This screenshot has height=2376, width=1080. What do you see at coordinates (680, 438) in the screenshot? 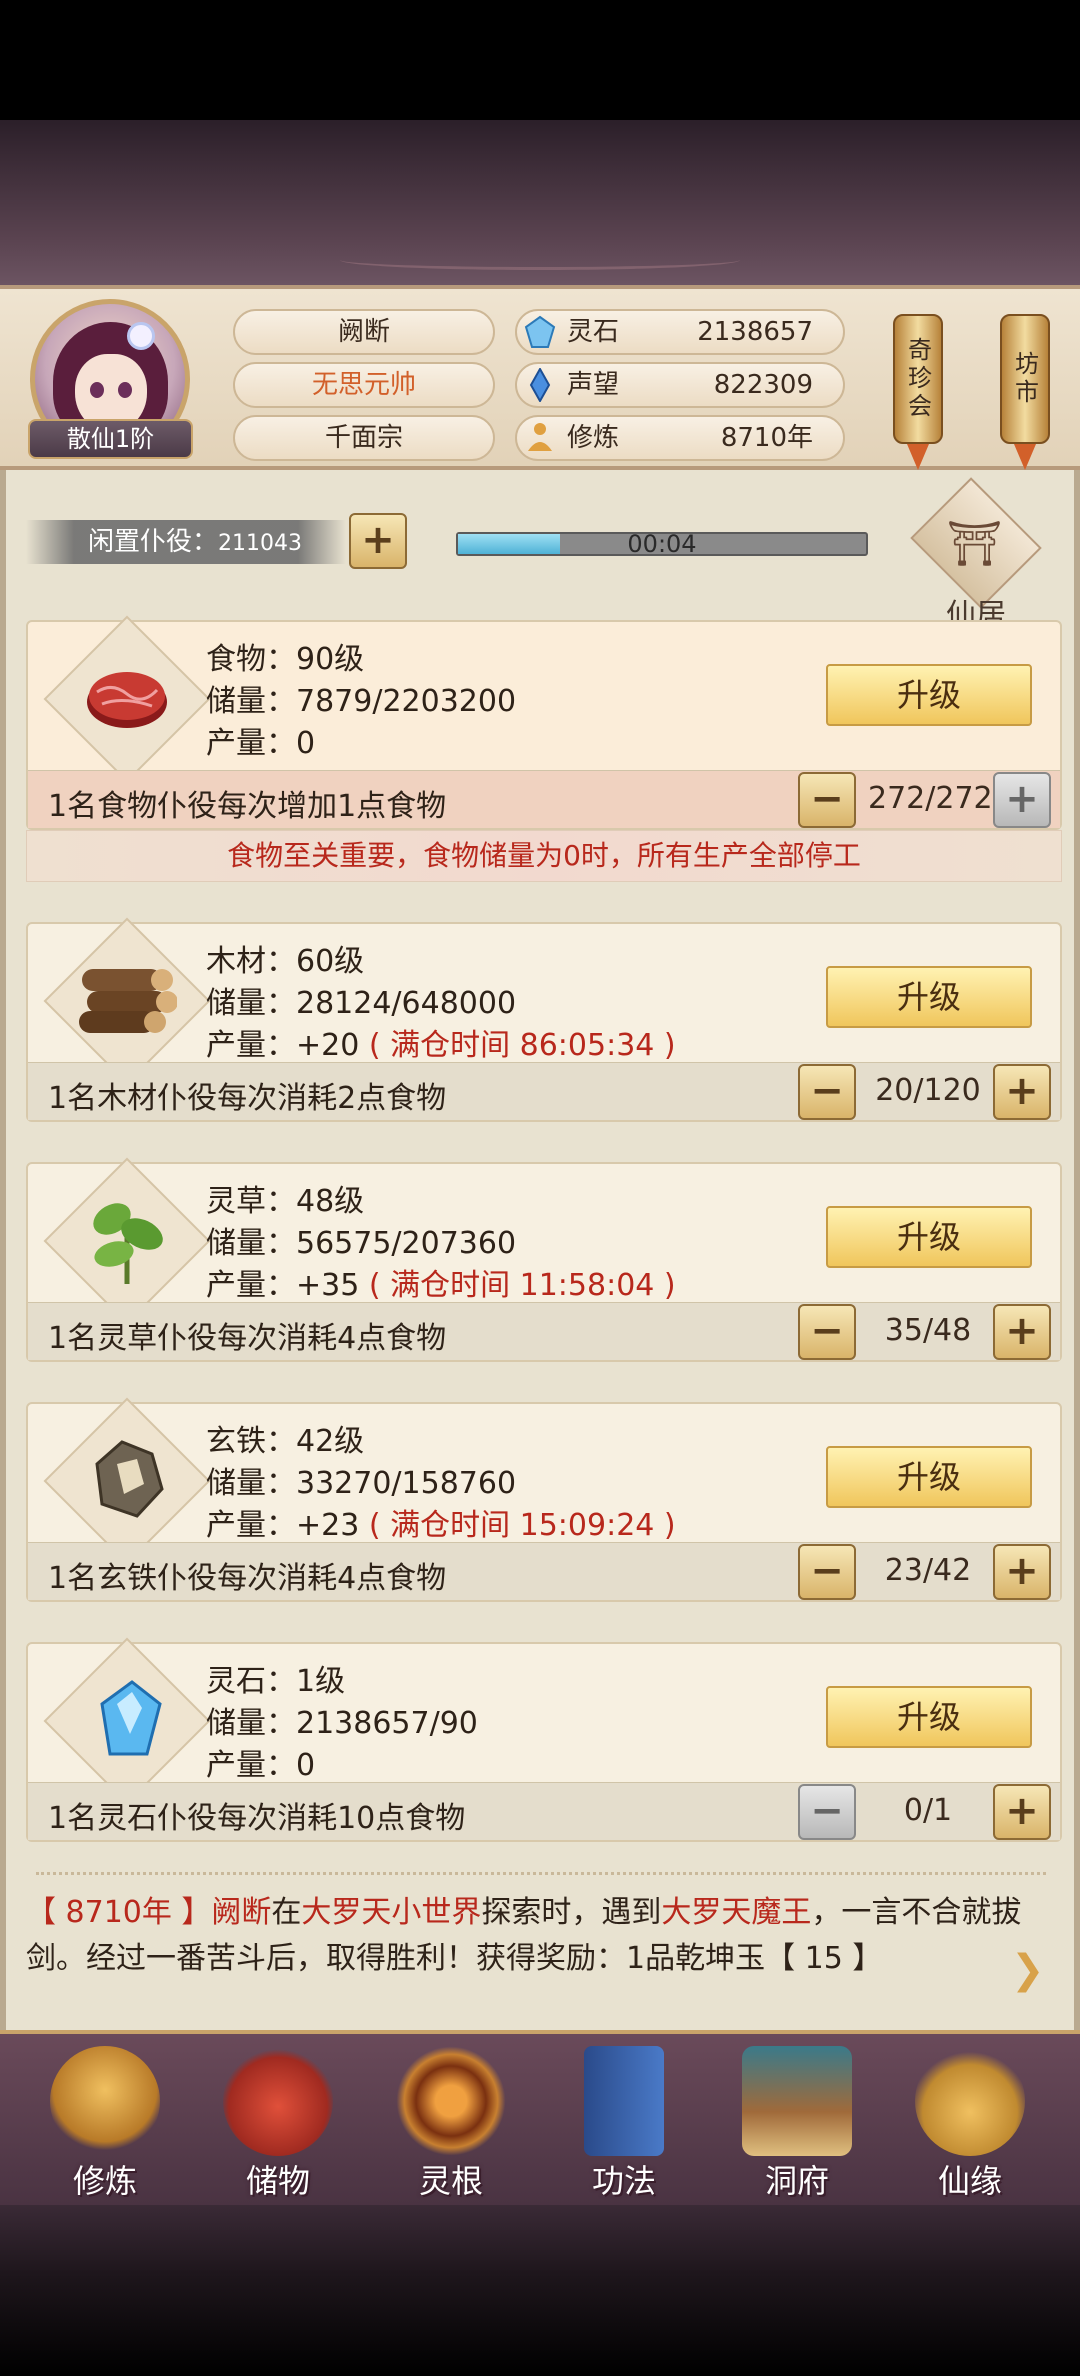
I see `stat-cultivation: 修炼 8710年` at bounding box center [680, 438].